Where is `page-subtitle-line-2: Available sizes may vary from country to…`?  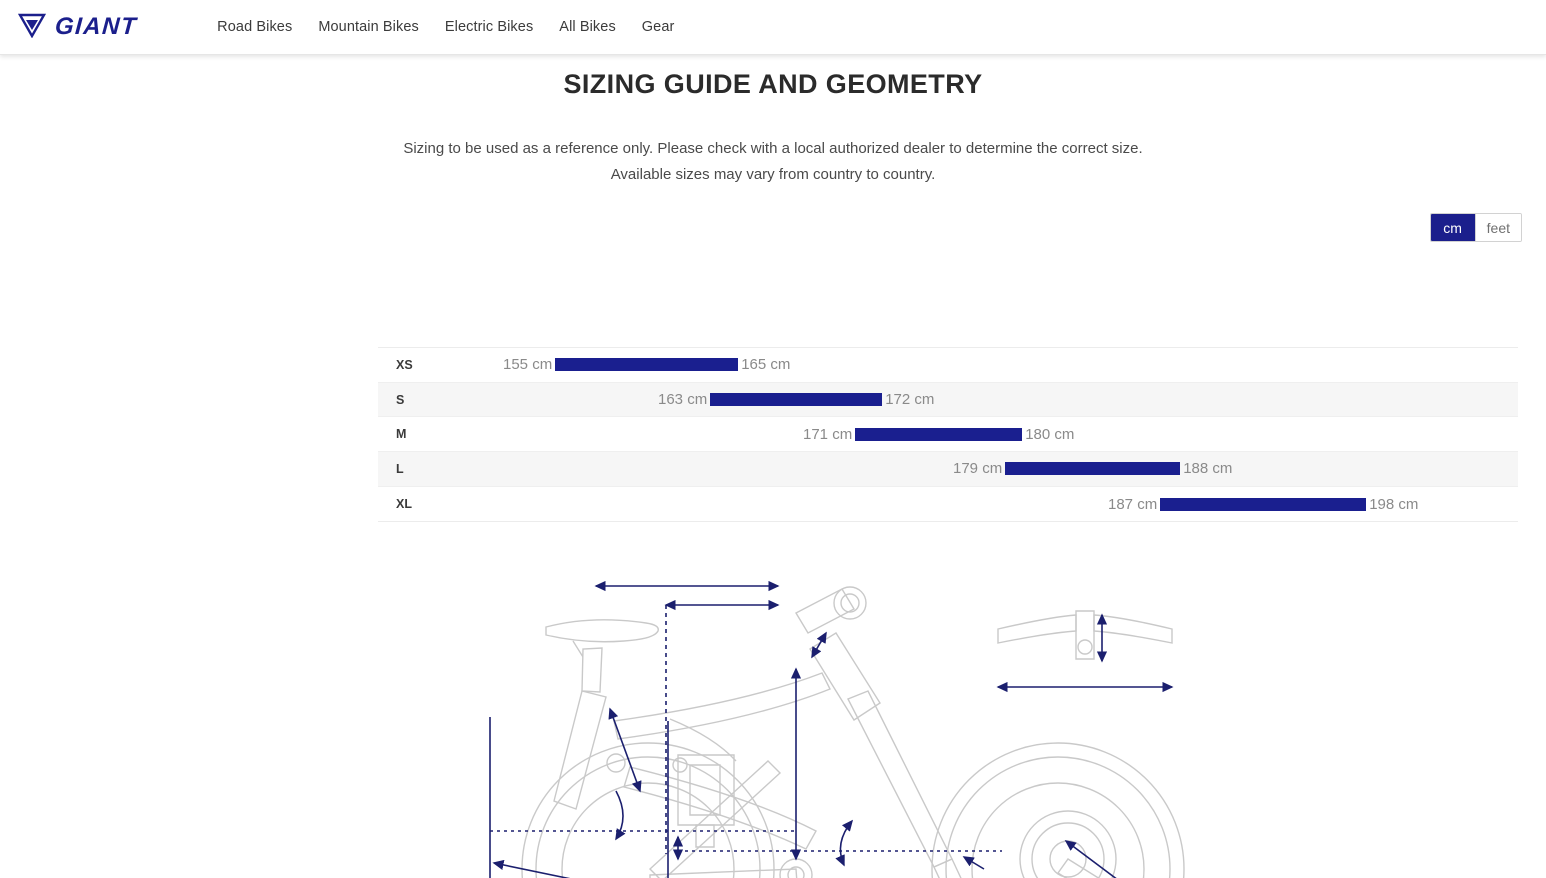
page-subtitle-line-2: Available sizes may vary from country to… is located at coordinates (773, 174).